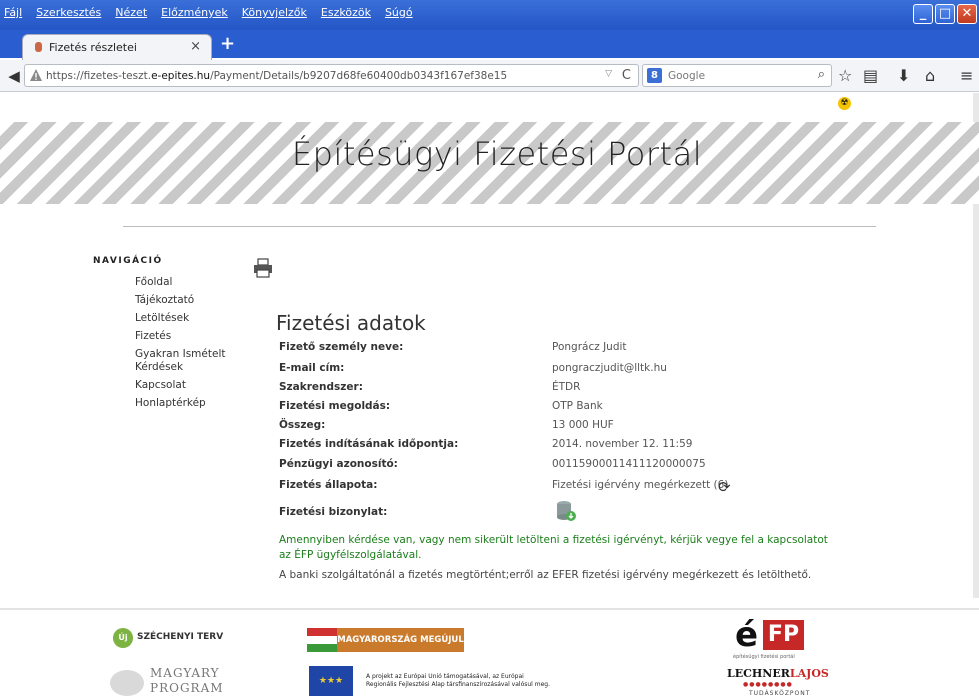  Describe the element at coordinates (195, 385) in the screenshot. I see `nav-item-contact: Kapcsolat` at that location.